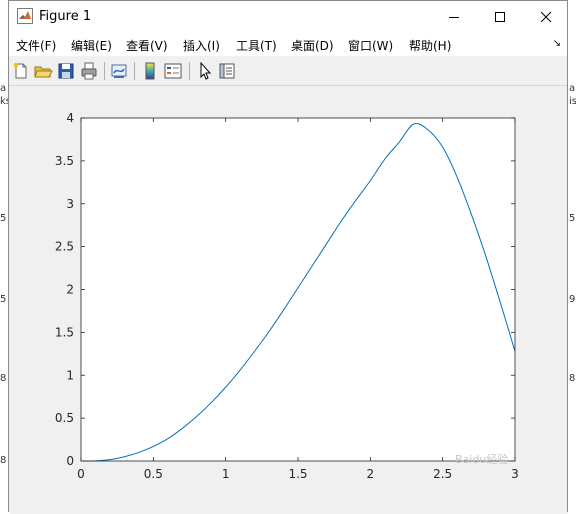 The width and height of the screenshot is (576, 514). I want to click on menu-help: 帮助(H), so click(430, 45).